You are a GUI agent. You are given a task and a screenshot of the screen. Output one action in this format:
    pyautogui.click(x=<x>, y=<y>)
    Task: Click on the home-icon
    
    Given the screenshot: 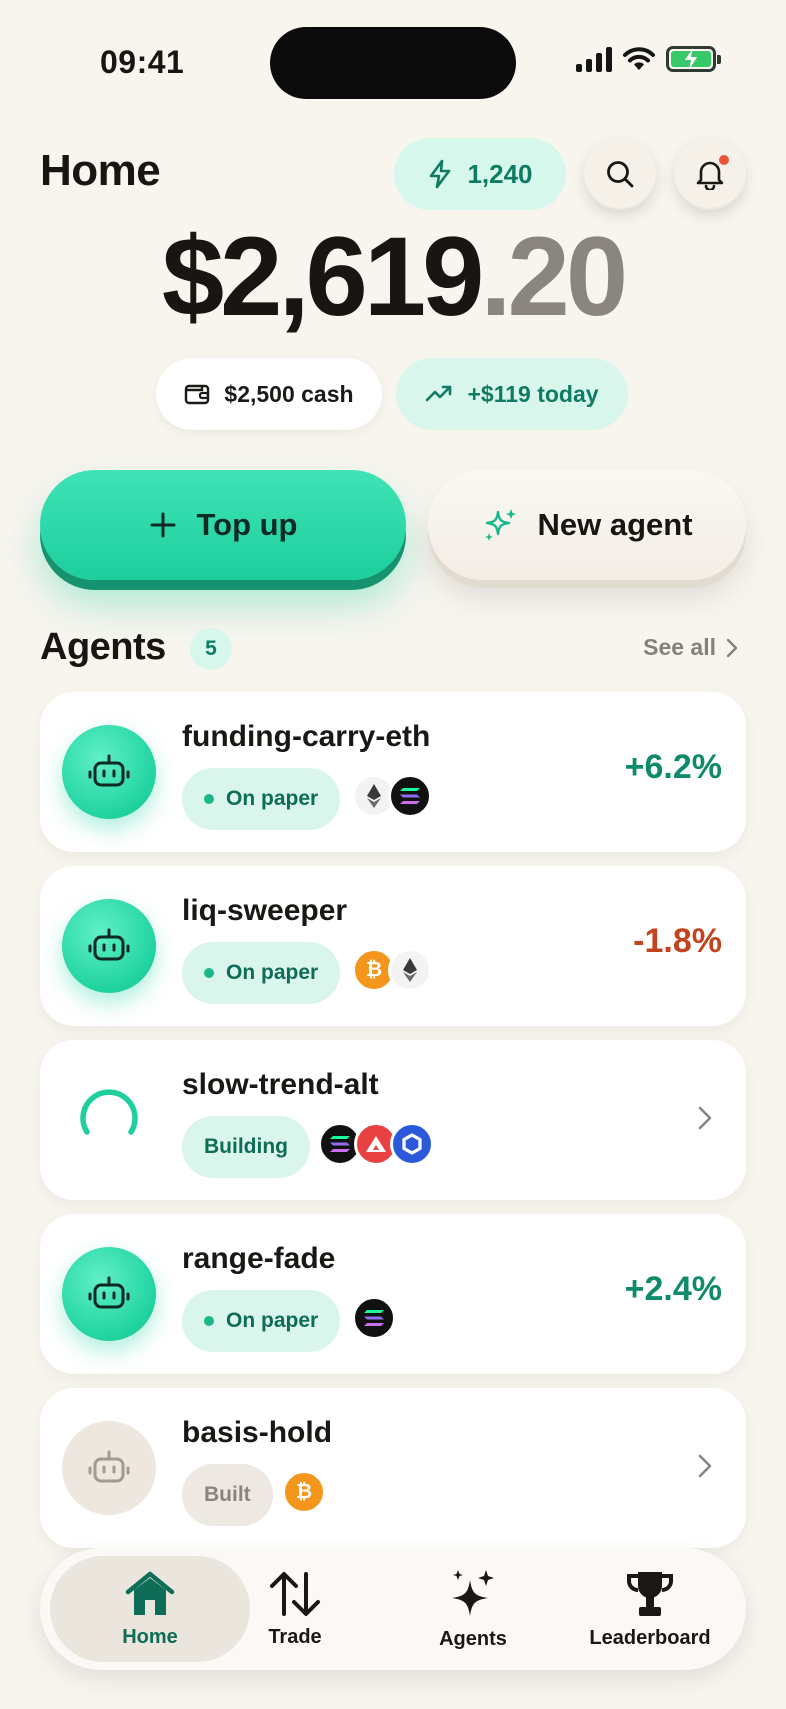 What is the action you would take?
    pyautogui.click(x=150, y=1593)
    